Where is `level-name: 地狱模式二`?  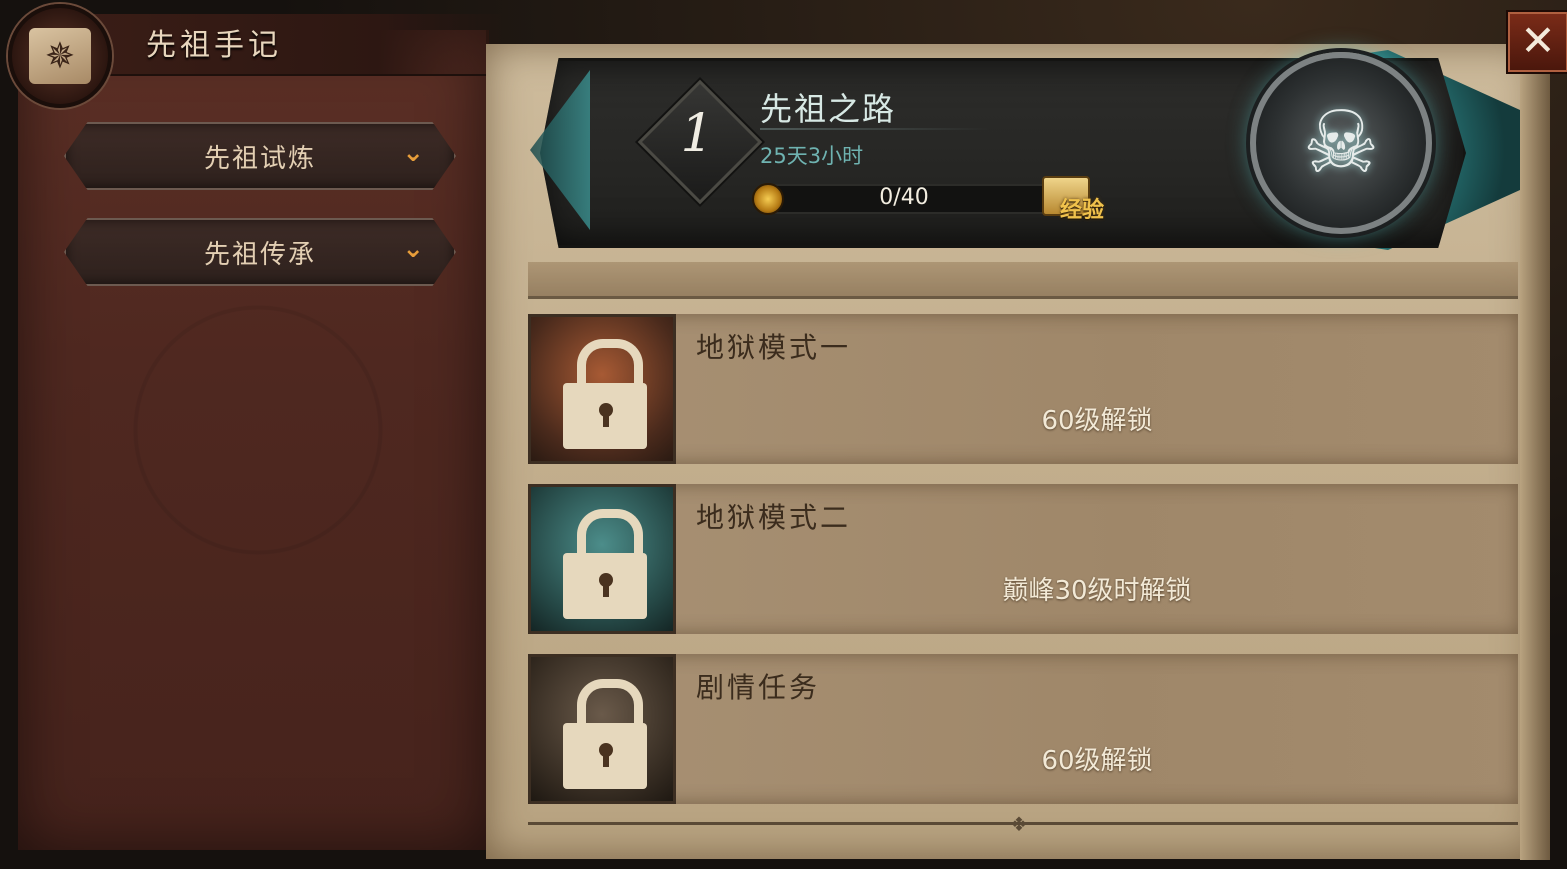
level-name: 地狱模式二 is located at coordinates (774, 517).